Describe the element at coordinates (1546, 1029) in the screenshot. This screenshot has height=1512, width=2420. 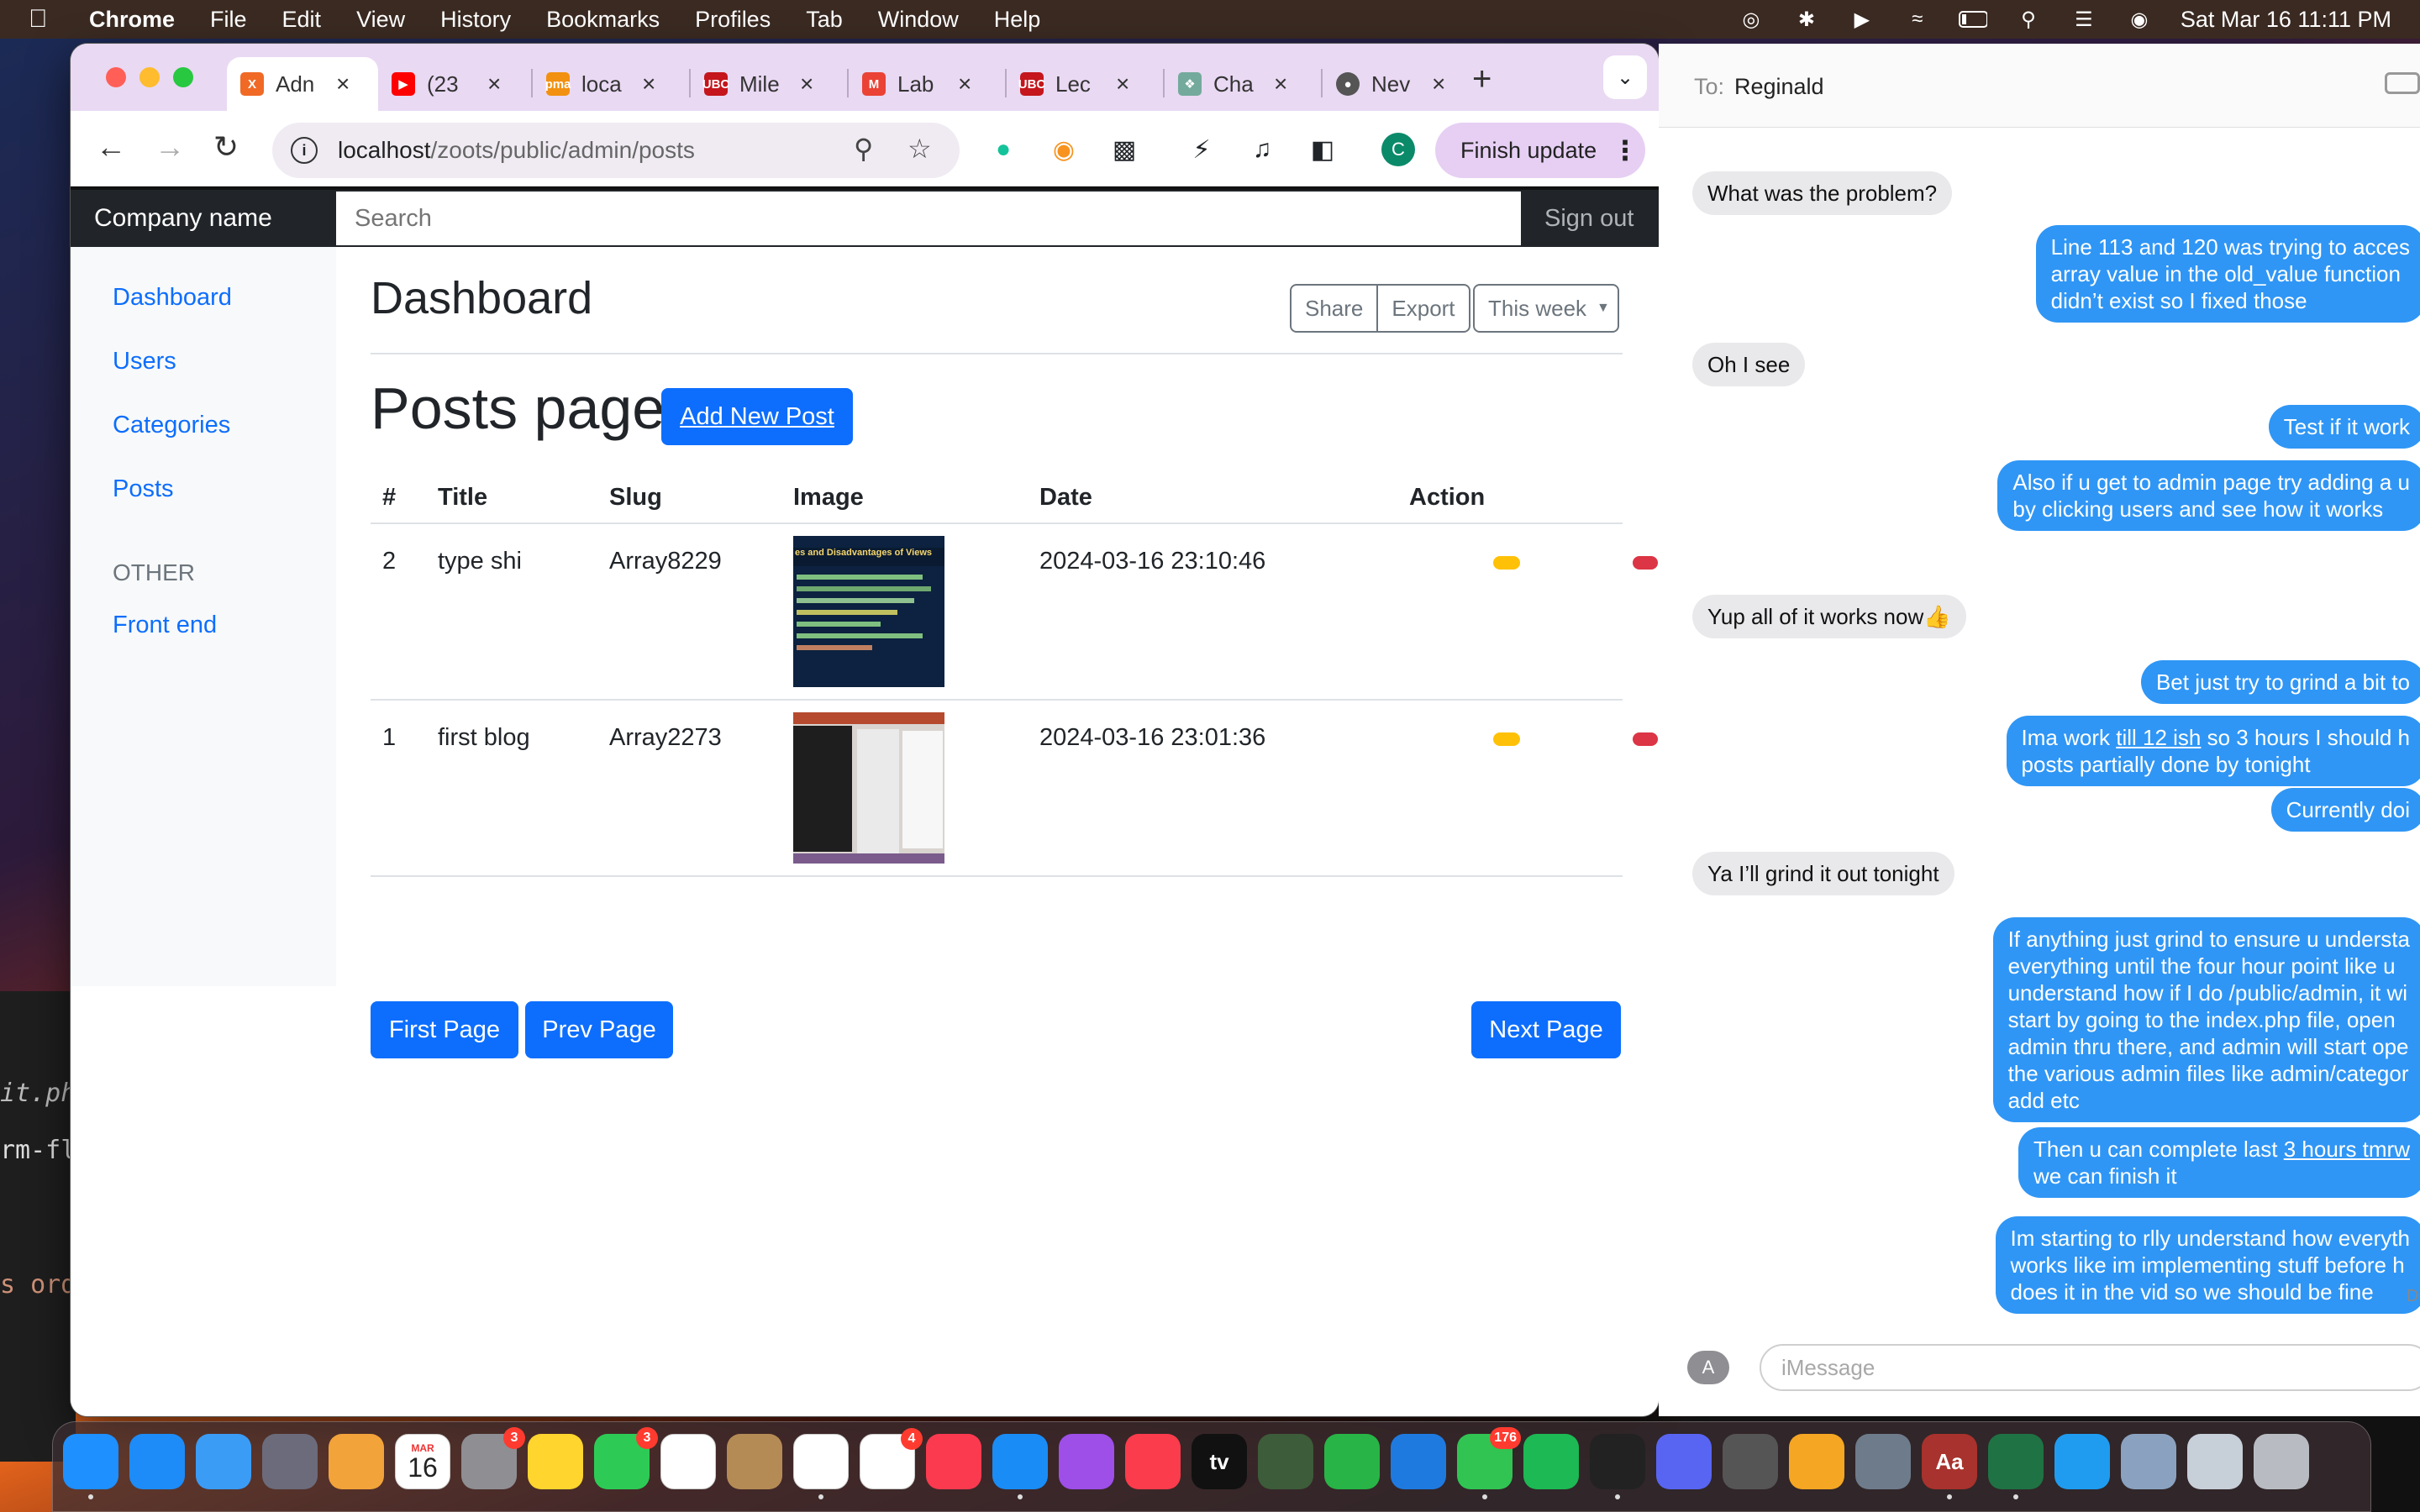
I see `next-page-button: Next Page` at that location.